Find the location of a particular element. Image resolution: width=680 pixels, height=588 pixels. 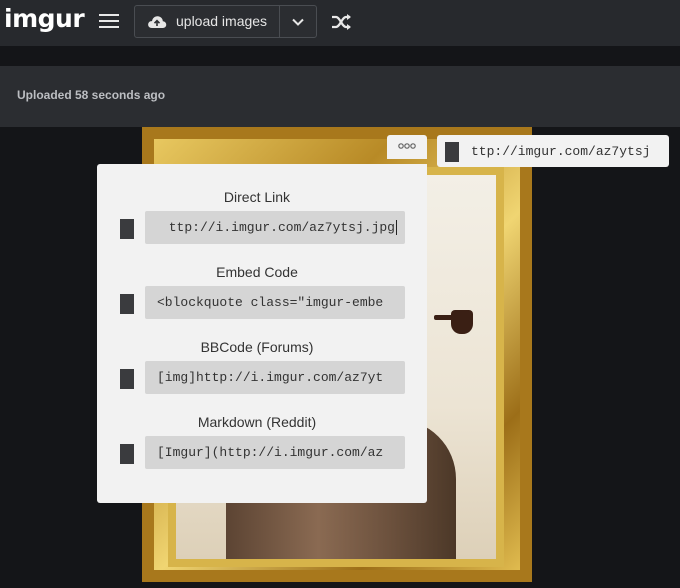

more-dots-icon is located at coordinates (407, 146).